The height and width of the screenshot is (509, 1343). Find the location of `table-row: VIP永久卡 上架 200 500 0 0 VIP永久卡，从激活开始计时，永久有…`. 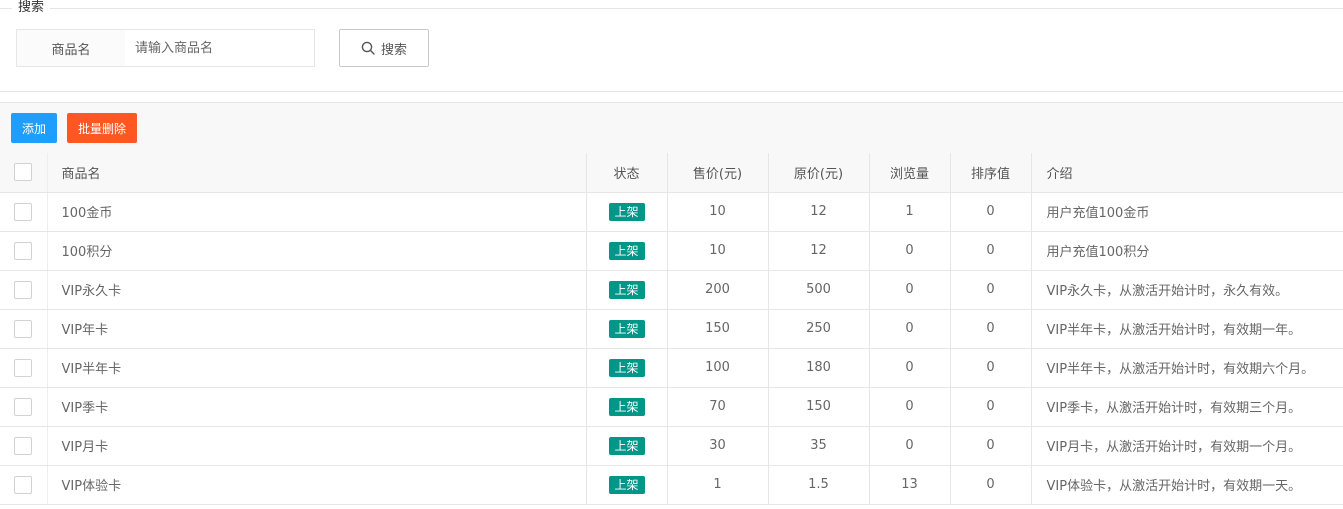

table-row: VIP永久卡 上架 200 500 0 0 VIP永久卡，从激活开始计时，永久有… is located at coordinates (671, 290).